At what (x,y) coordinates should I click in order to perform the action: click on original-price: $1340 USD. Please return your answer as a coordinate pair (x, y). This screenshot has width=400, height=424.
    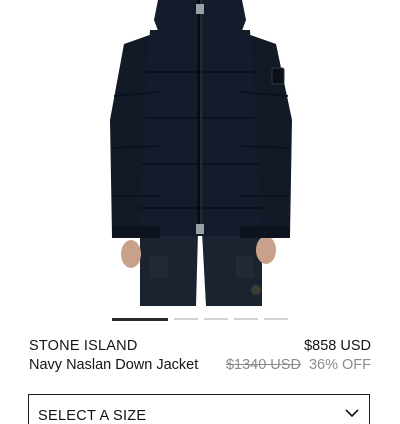
    Looking at the image, I should click on (263, 365).